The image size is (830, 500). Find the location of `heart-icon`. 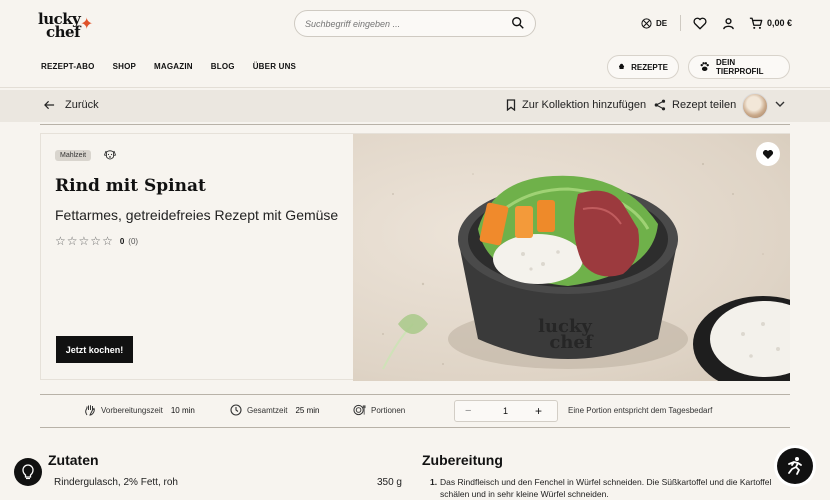

heart-icon is located at coordinates (700, 23).